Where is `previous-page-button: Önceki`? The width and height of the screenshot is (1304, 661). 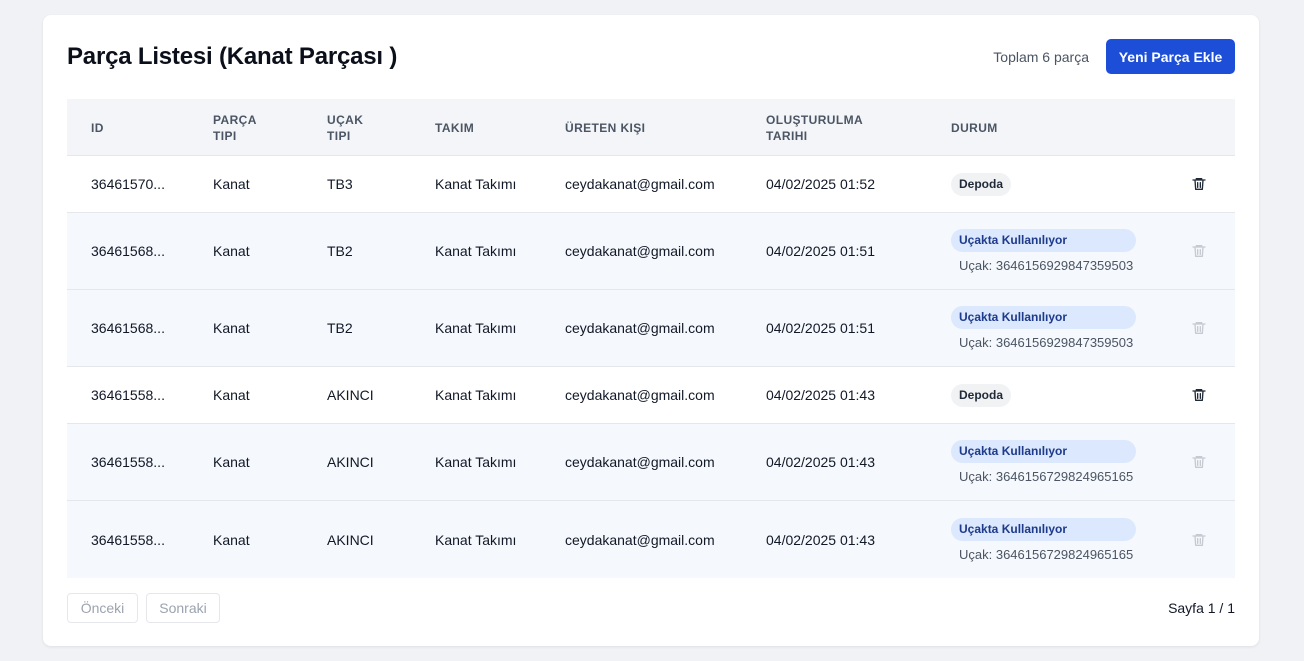
previous-page-button: Önceki is located at coordinates (102, 608).